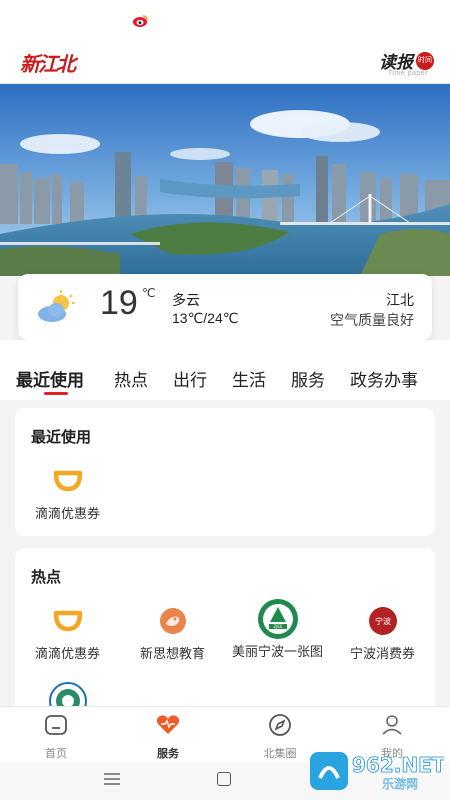 The height and width of the screenshot is (800, 450). Describe the element at coordinates (225, 370) in the screenshot. I see `category-tabs: 最近使用 热点 出行 生活 服务 政务办事` at that location.